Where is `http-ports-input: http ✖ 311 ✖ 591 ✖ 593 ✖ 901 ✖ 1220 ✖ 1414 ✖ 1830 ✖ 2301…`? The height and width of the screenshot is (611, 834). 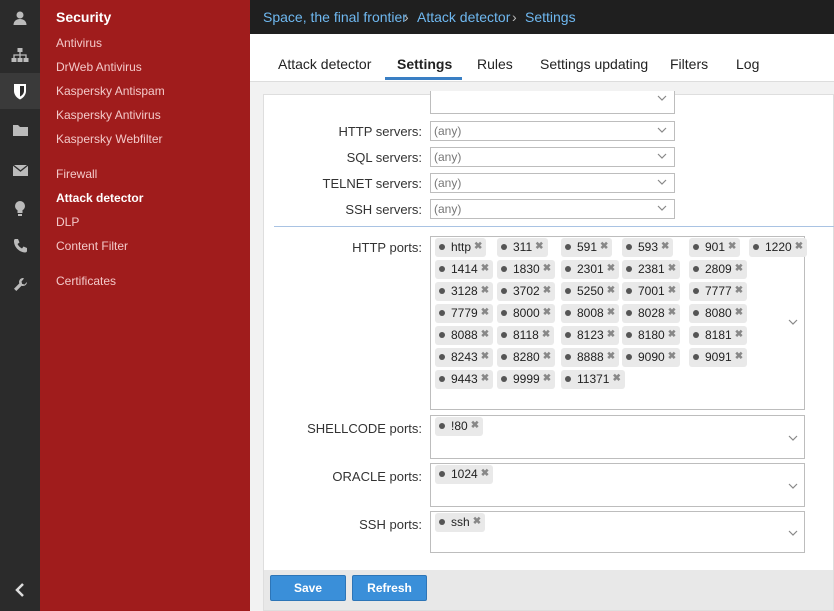
http-ports-input: http ✖ 311 ✖ 591 ✖ 593 ✖ 901 ✖ 1220 ✖ 1414 ✖ 1830 ✖ 2301… is located at coordinates (619, 323).